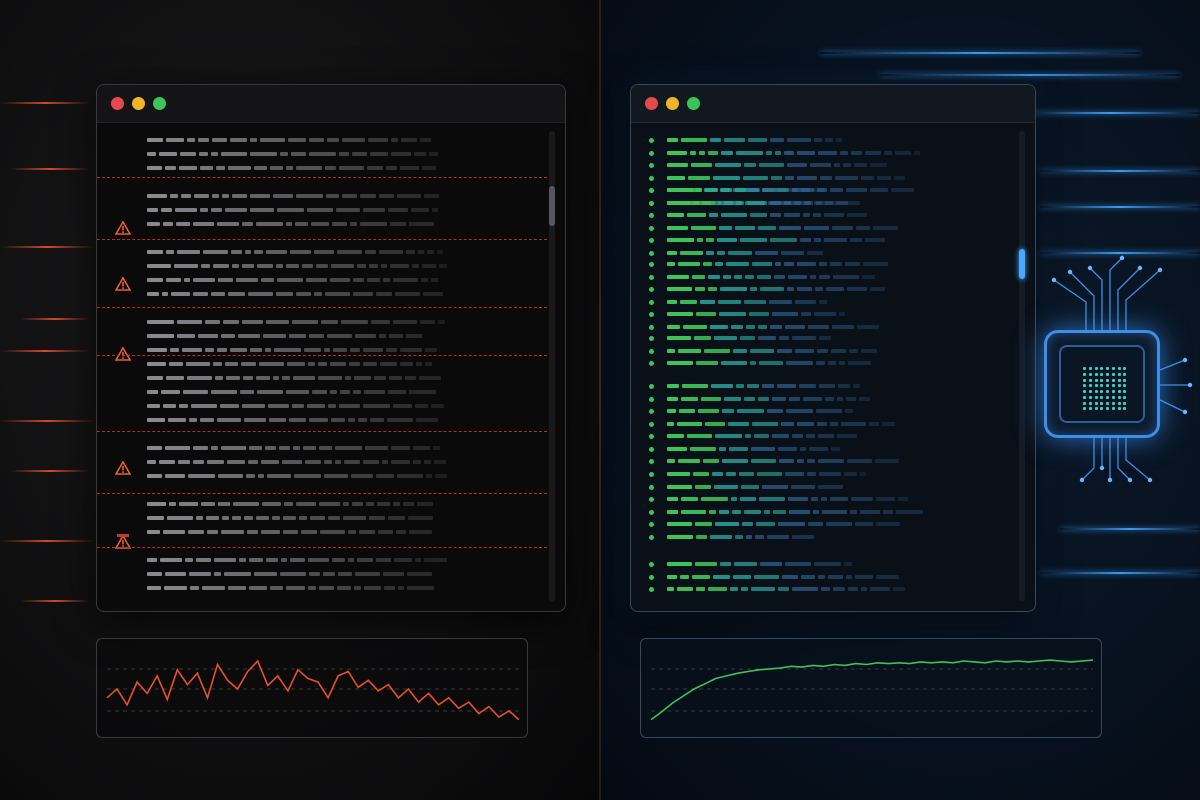 Image resolution: width=1200 pixels, height=800 pixels. What do you see at coordinates (312, 688) in the screenshot?
I see `left-trend-chart` at bounding box center [312, 688].